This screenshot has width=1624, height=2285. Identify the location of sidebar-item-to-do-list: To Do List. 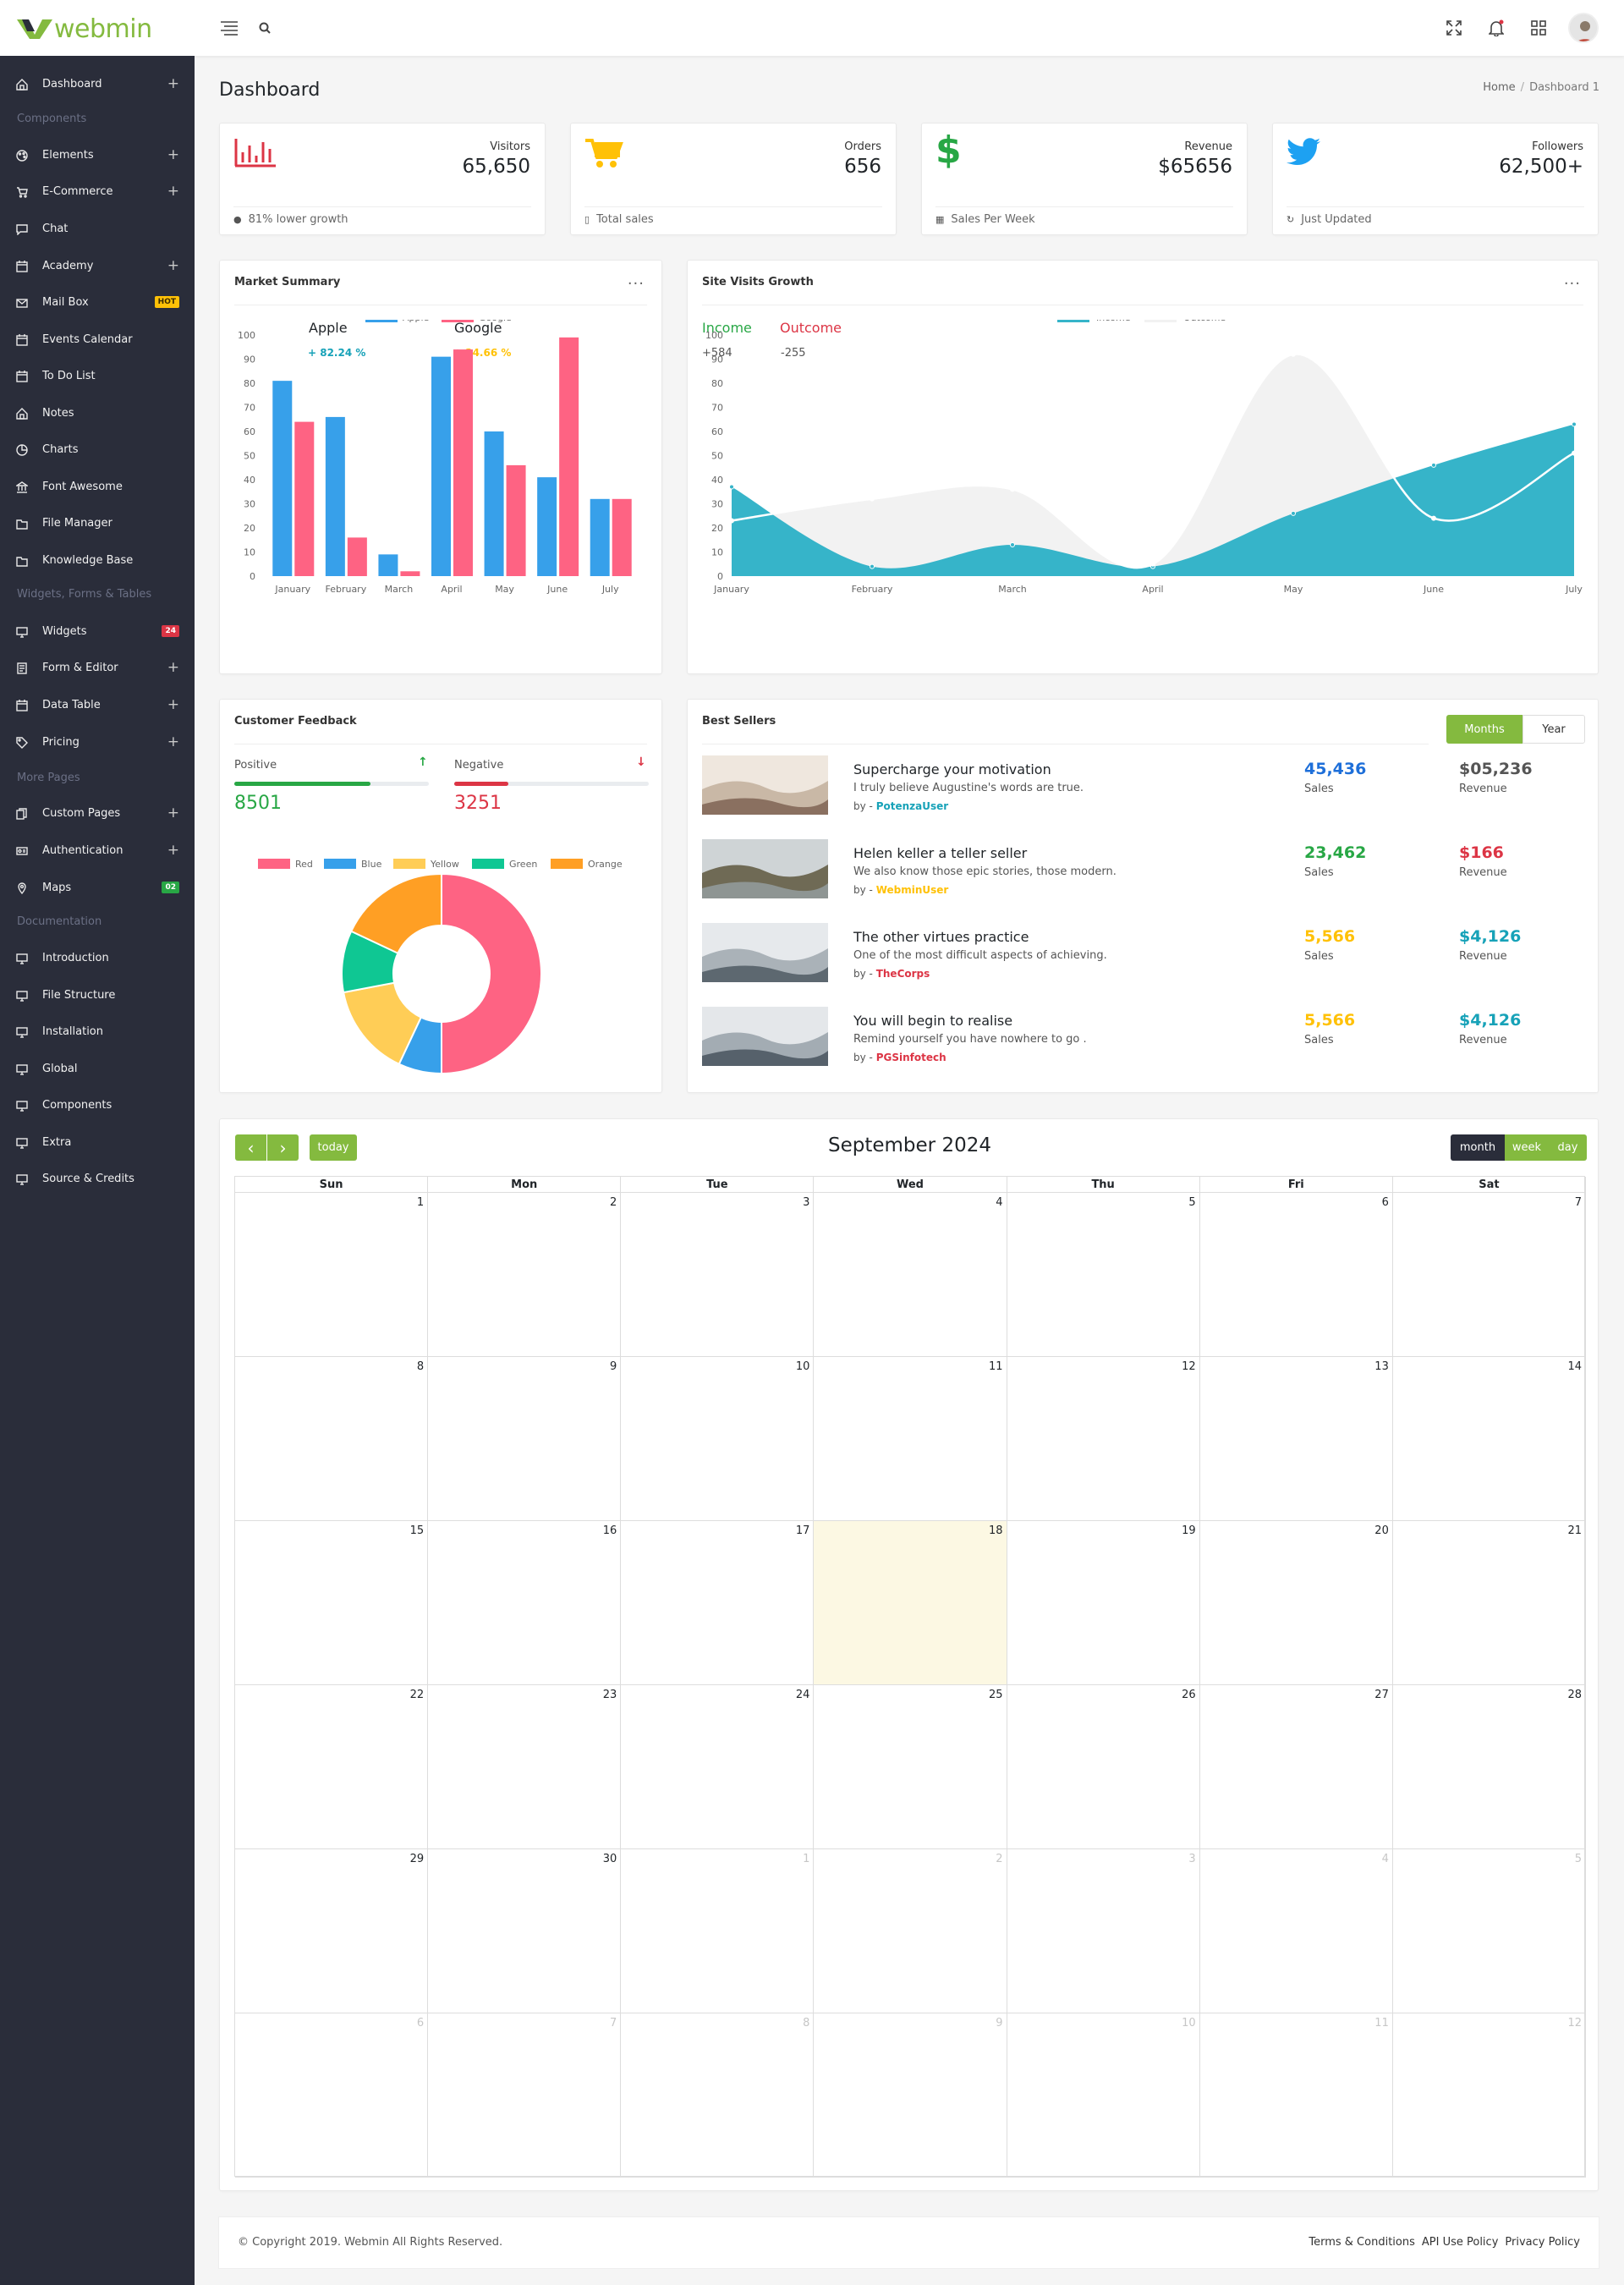
(98, 375).